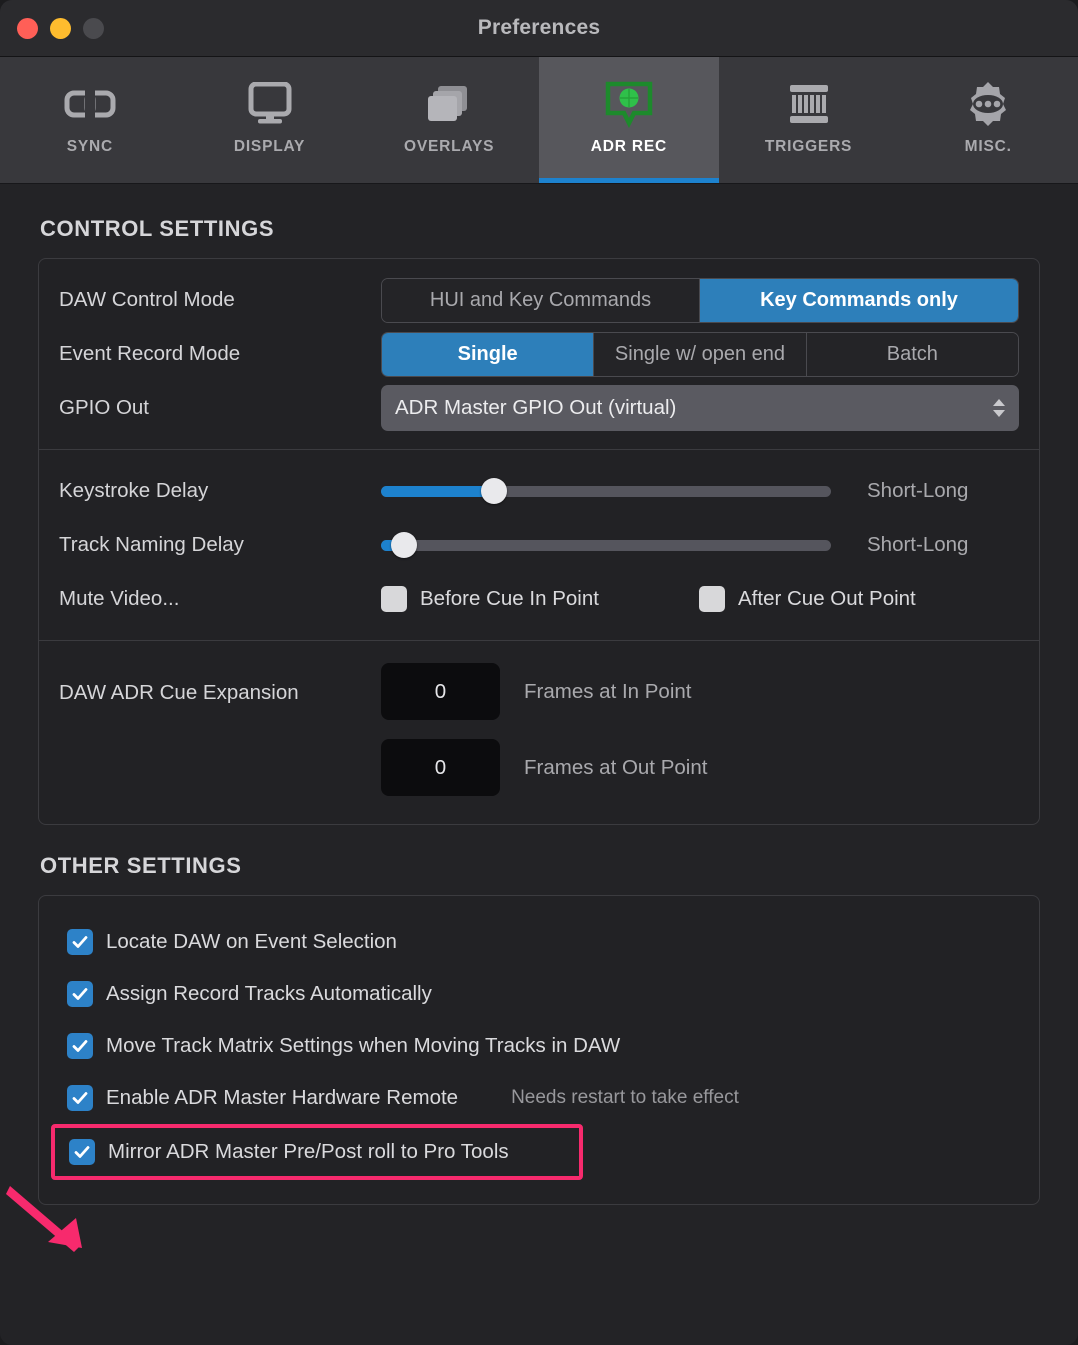  What do you see at coordinates (440, 767) in the screenshot?
I see `frames-at-out-point-input: 0` at bounding box center [440, 767].